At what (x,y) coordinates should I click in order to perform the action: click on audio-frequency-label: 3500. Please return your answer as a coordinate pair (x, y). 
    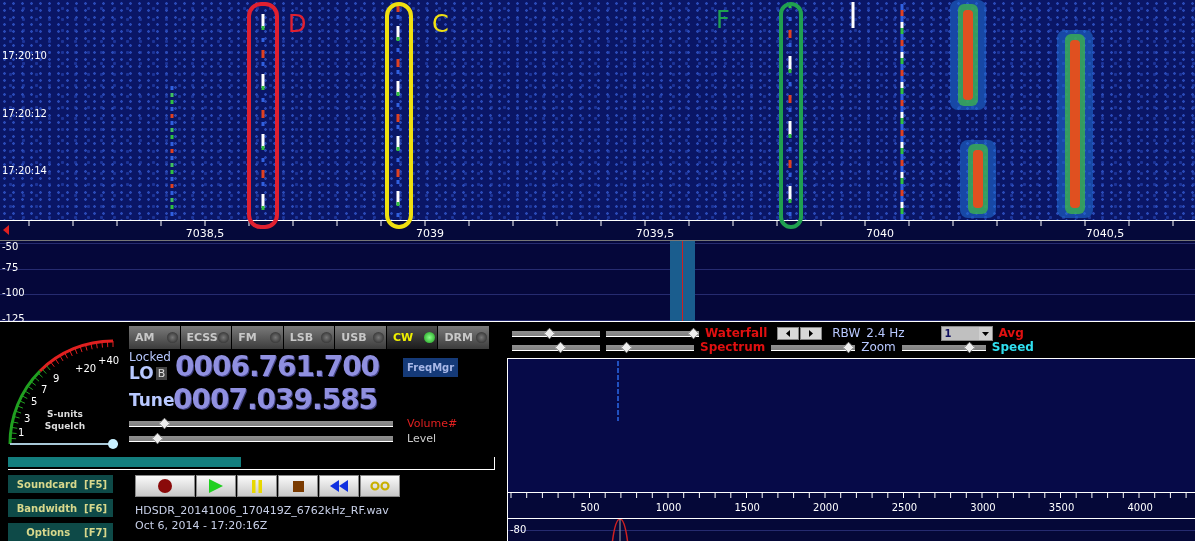
    Looking at the image, I should click on (1061, 507).